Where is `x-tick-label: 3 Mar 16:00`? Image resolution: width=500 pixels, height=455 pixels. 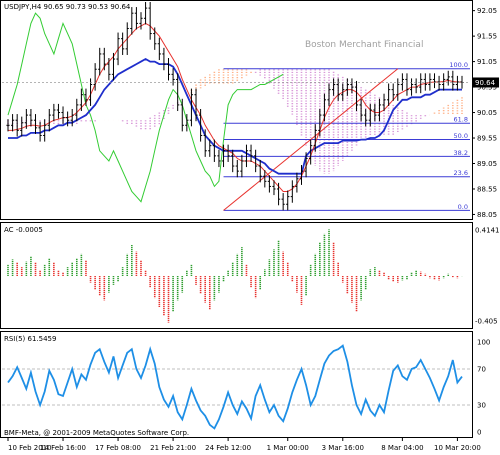
x-tick-label: 3 Mar 16:00 is located at coordinates (343, 448).